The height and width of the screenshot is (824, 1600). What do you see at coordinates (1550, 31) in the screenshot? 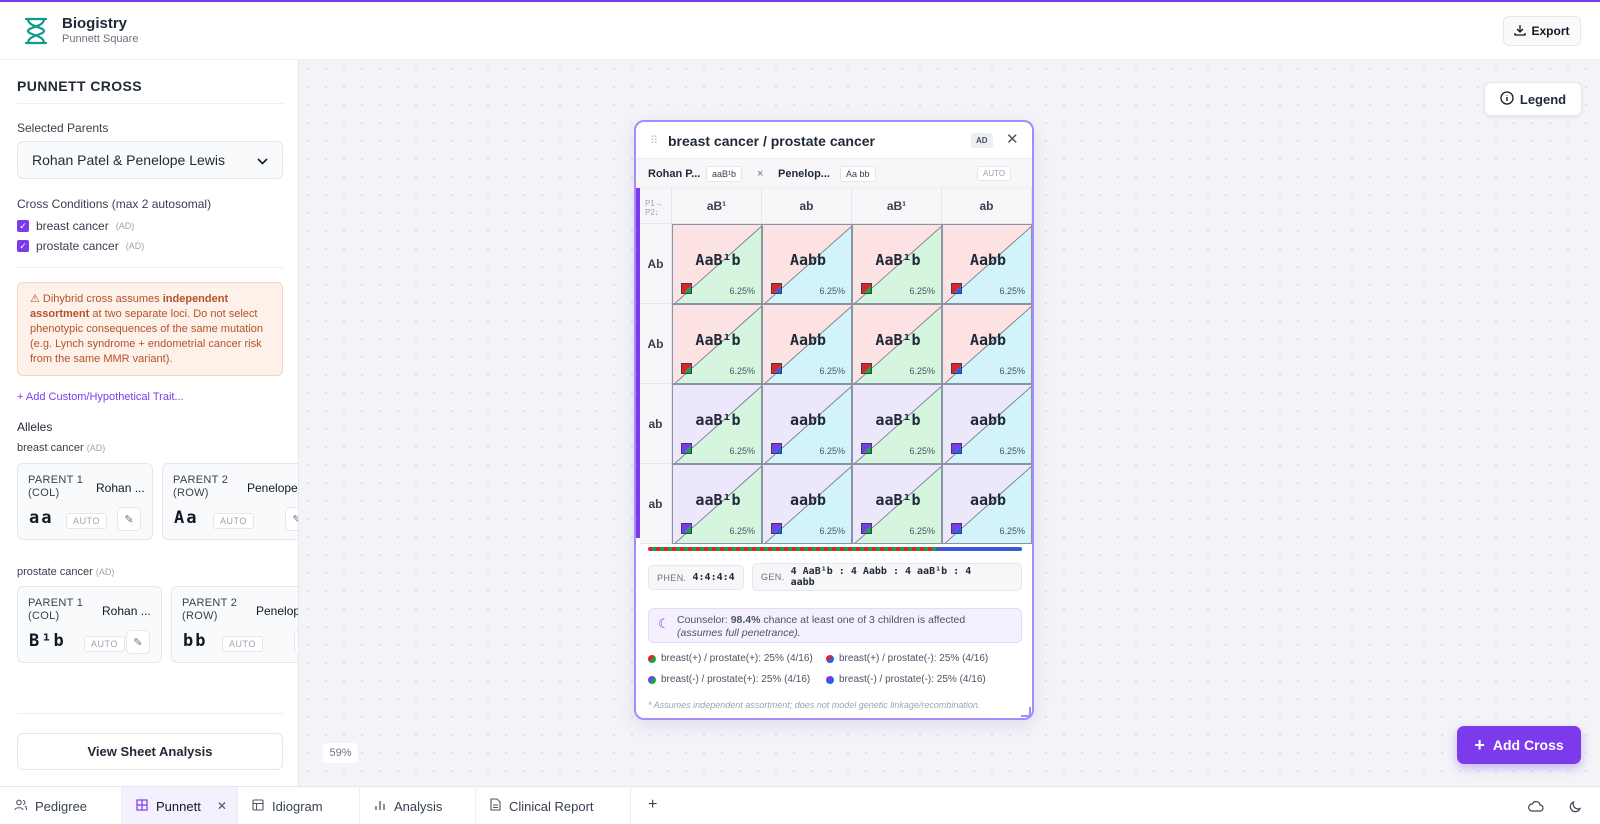
I see `export-label: Export` at bounding box center [1550, 31].